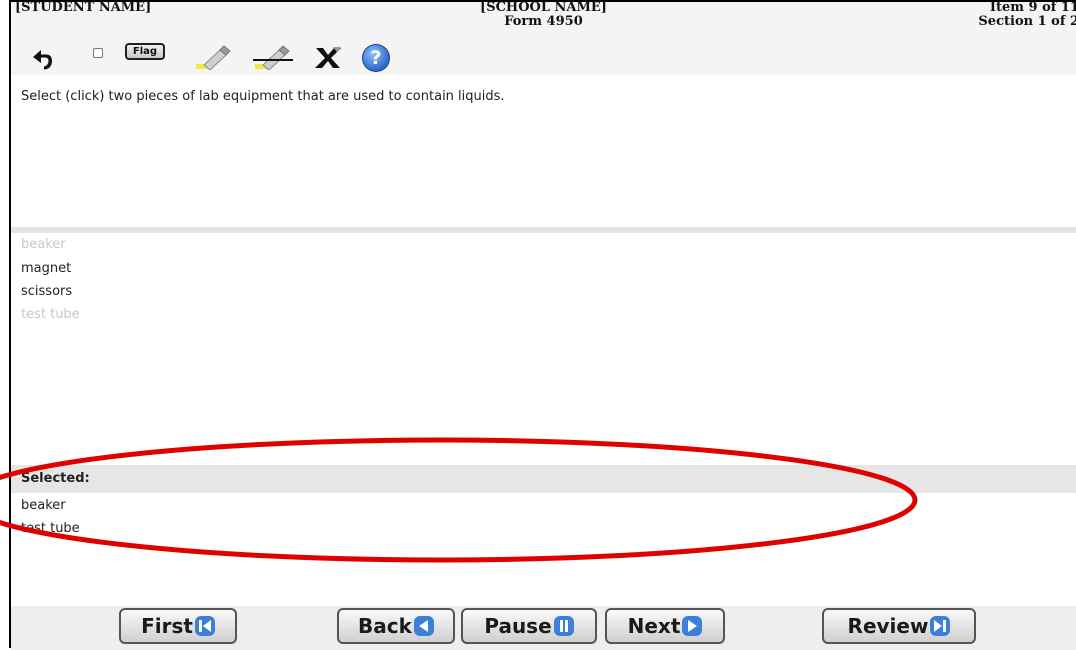 Image resolution: width=1076 pixels, height=650 pixels. Describe the element at coordinates (940, 626) in the screenshot. I see `review-icon` at that location.